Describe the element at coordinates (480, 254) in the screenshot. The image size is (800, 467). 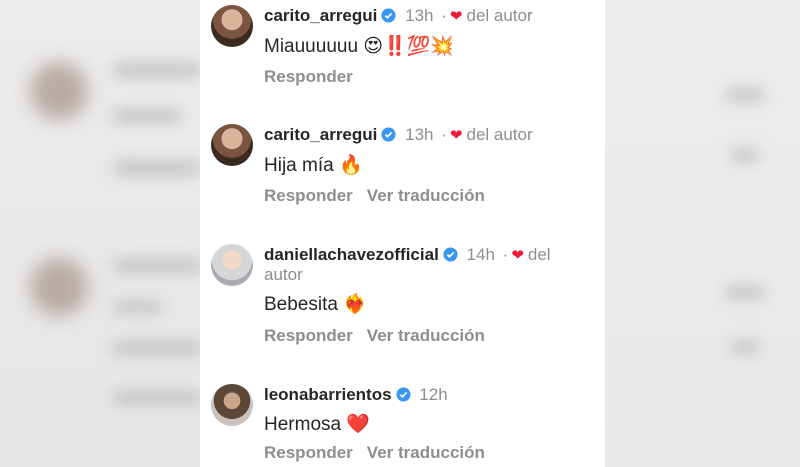
I see `timestamp: 14h` at that location.